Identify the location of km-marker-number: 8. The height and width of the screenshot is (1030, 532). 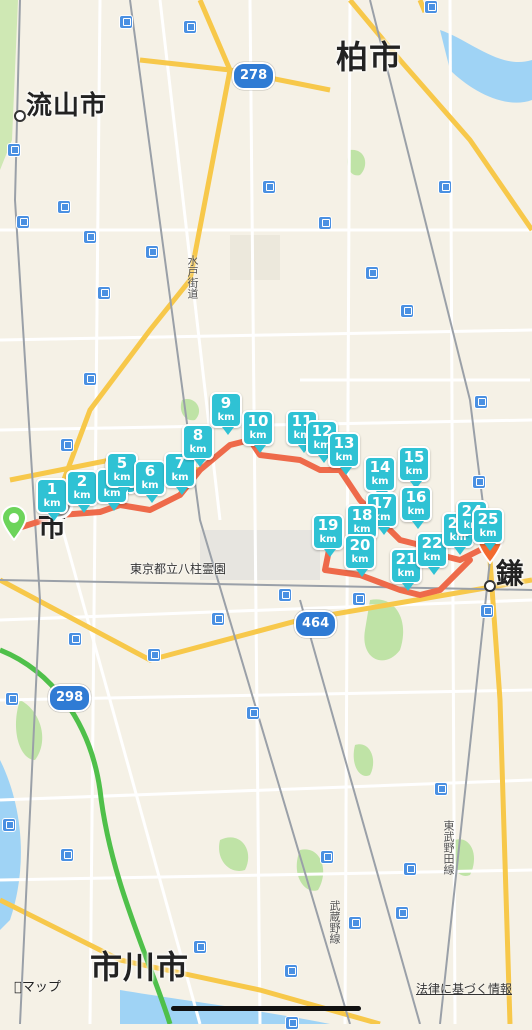
(198, 435).